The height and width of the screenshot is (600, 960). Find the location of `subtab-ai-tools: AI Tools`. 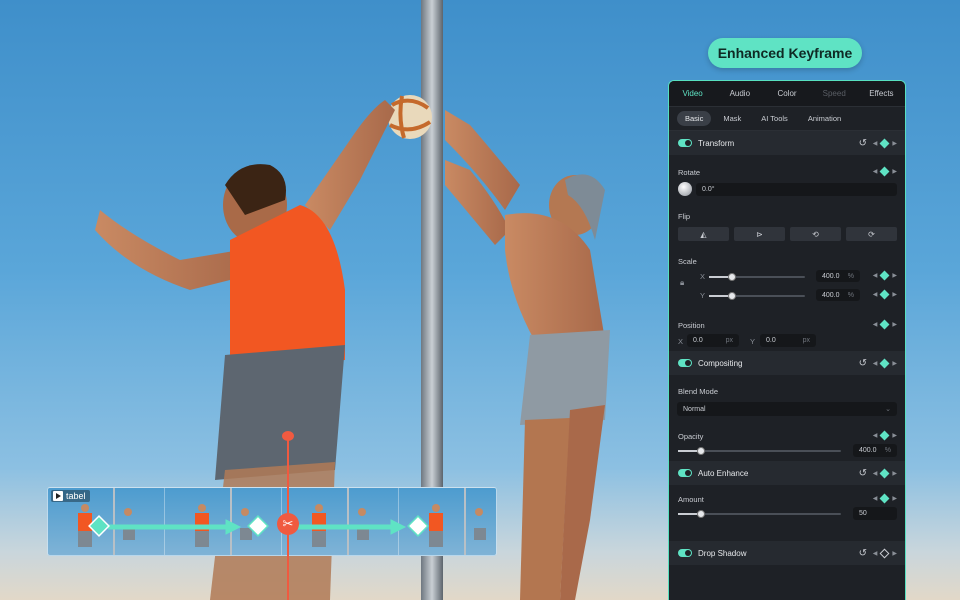

subtab-ai-tools: AI Tools is located at coordinates (774, 118).